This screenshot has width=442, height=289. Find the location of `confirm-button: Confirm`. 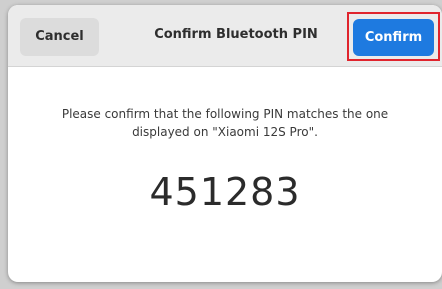

confirm-button: Confirm is located at coordinates (393, 37).